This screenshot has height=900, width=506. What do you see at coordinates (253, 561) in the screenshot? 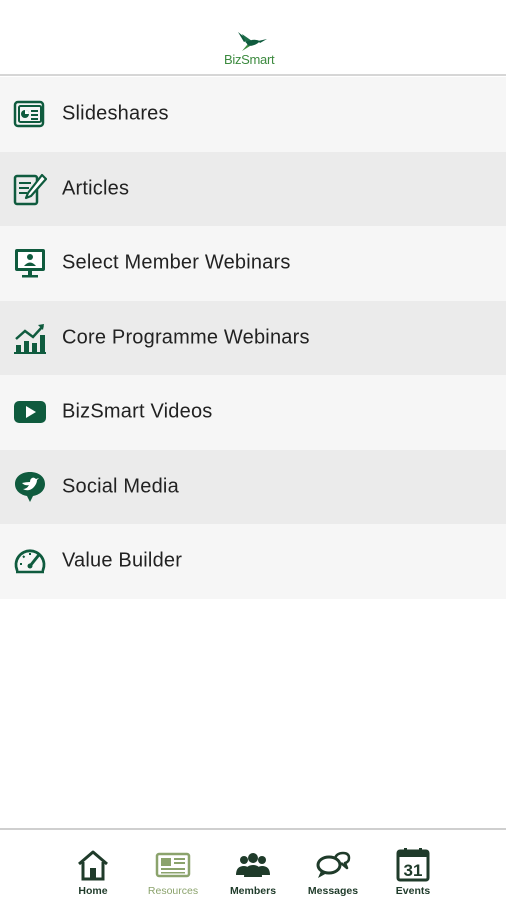
I see `menu-item-value-builder: Value Builder` at bounding box center [253, 561].